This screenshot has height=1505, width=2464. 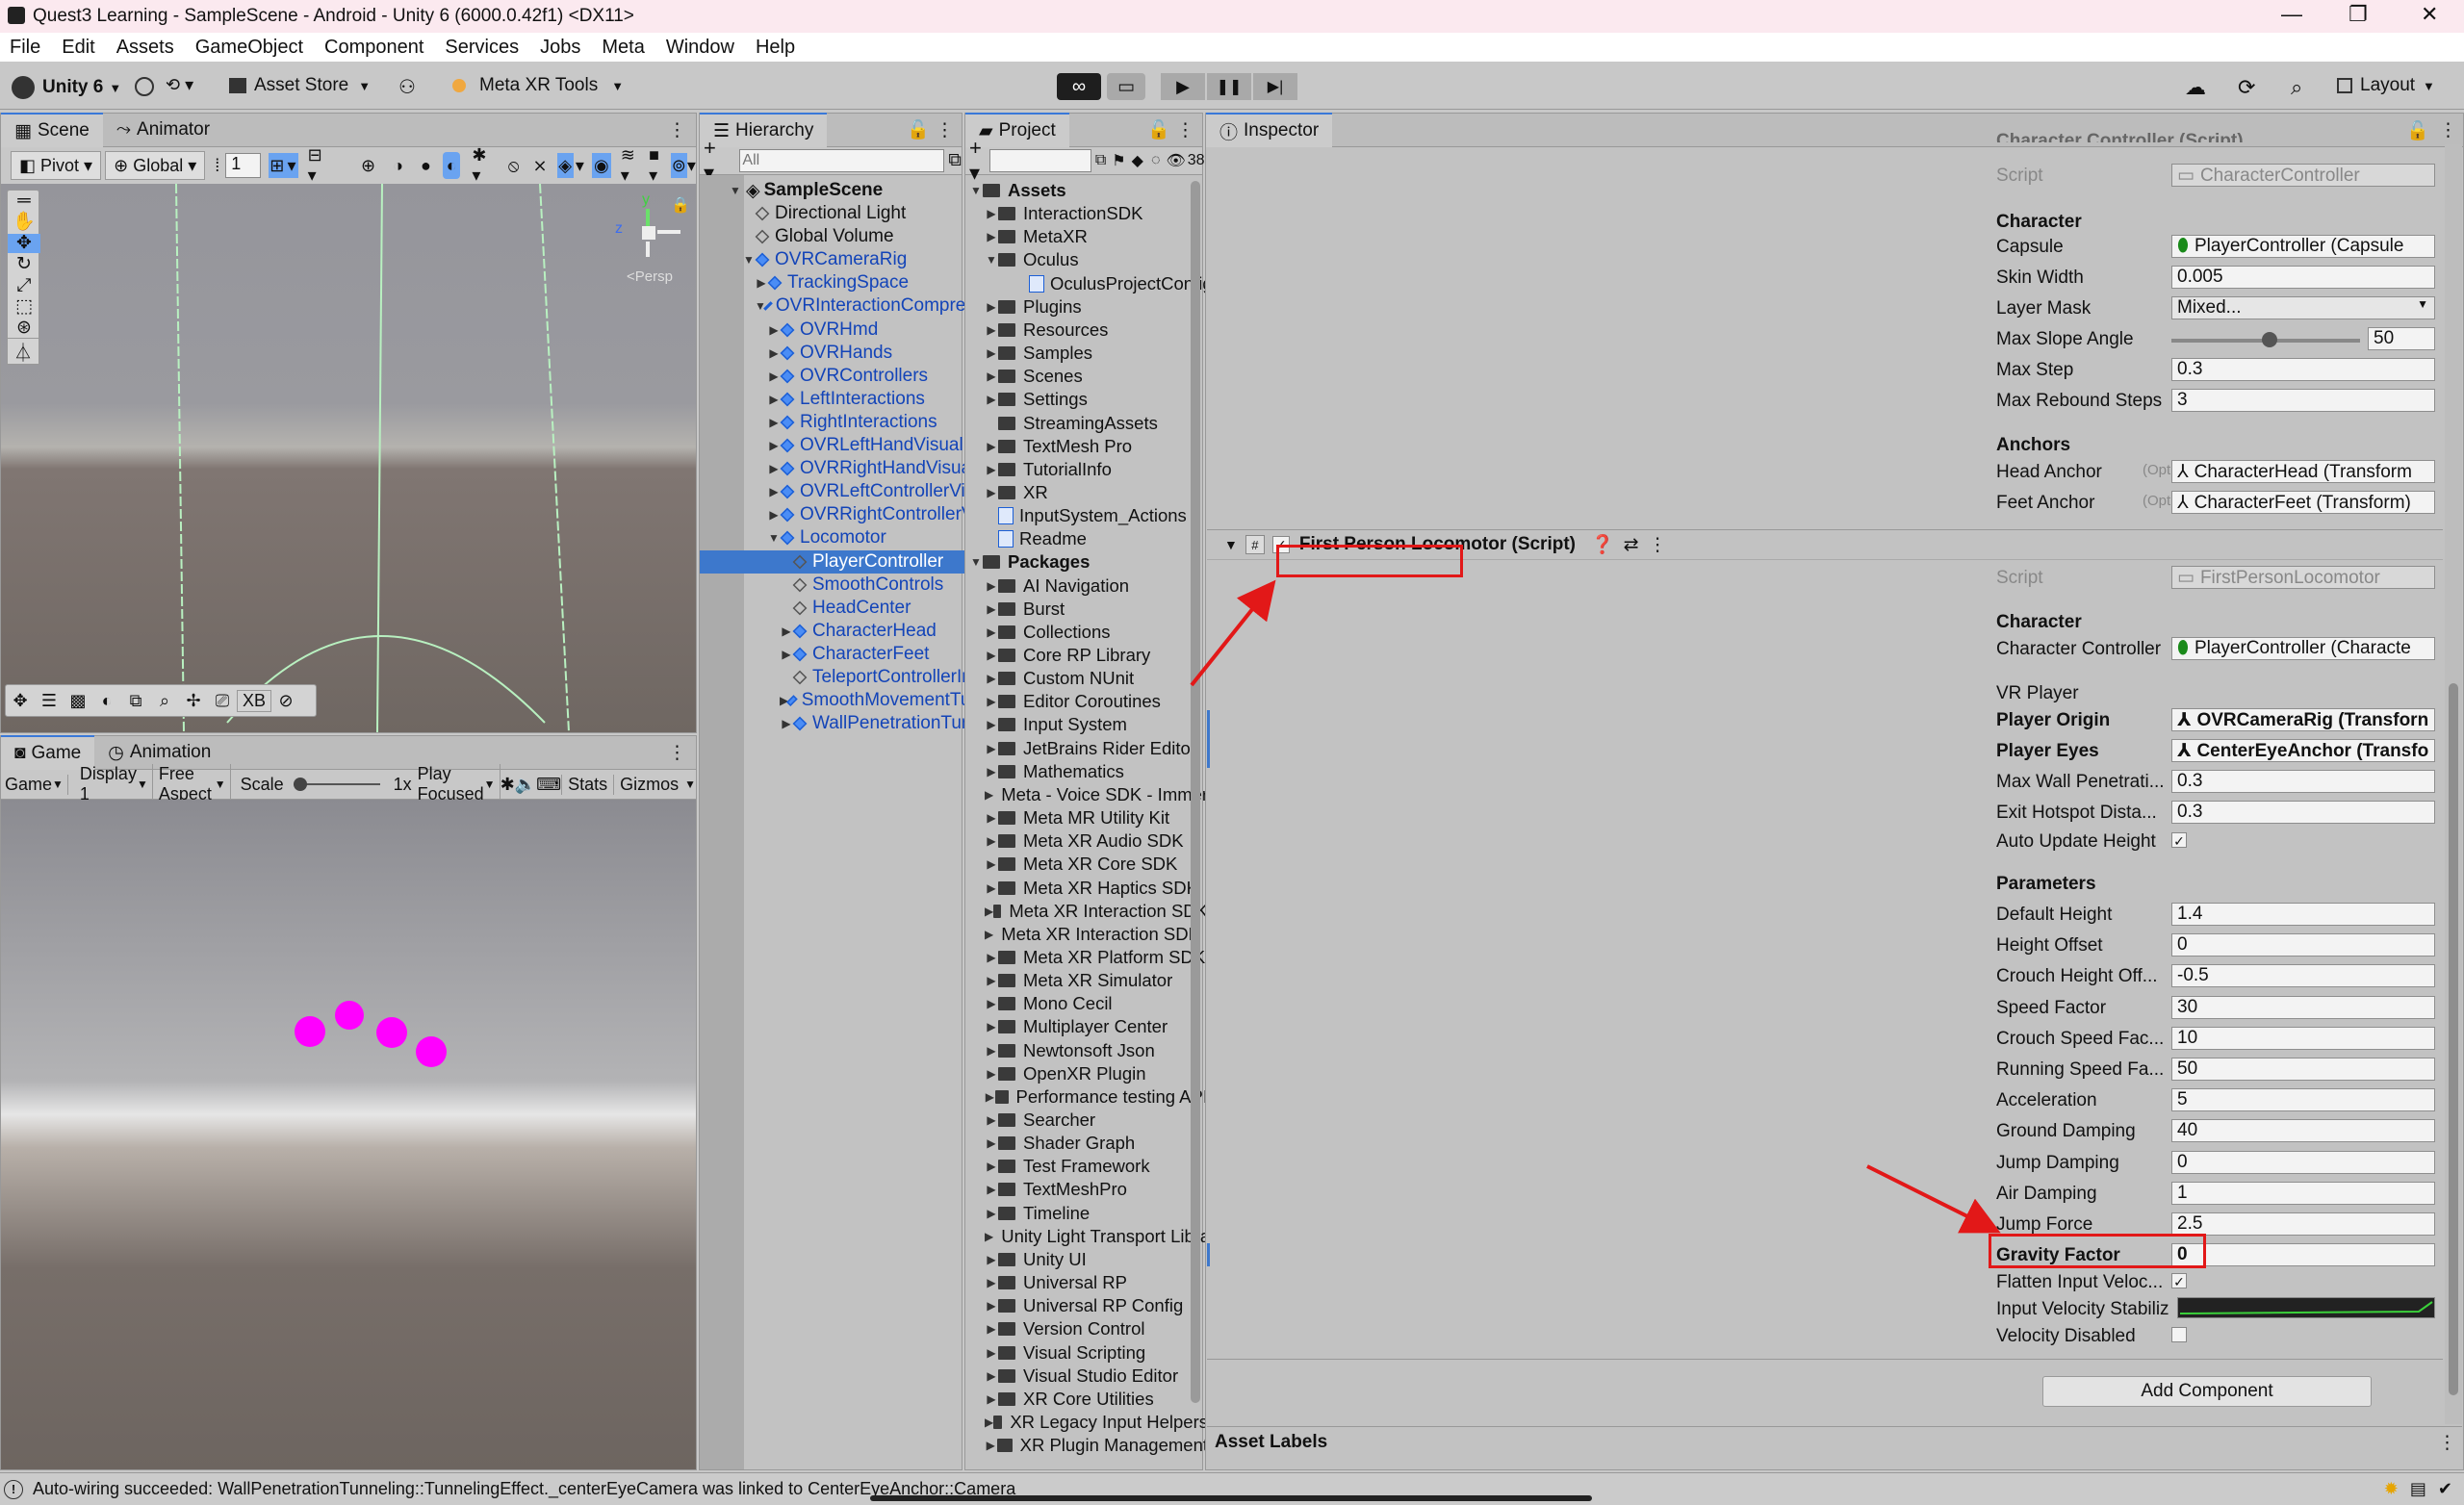 I want to click on skin-width-input: 0.005, so click(x=2303, y=277).